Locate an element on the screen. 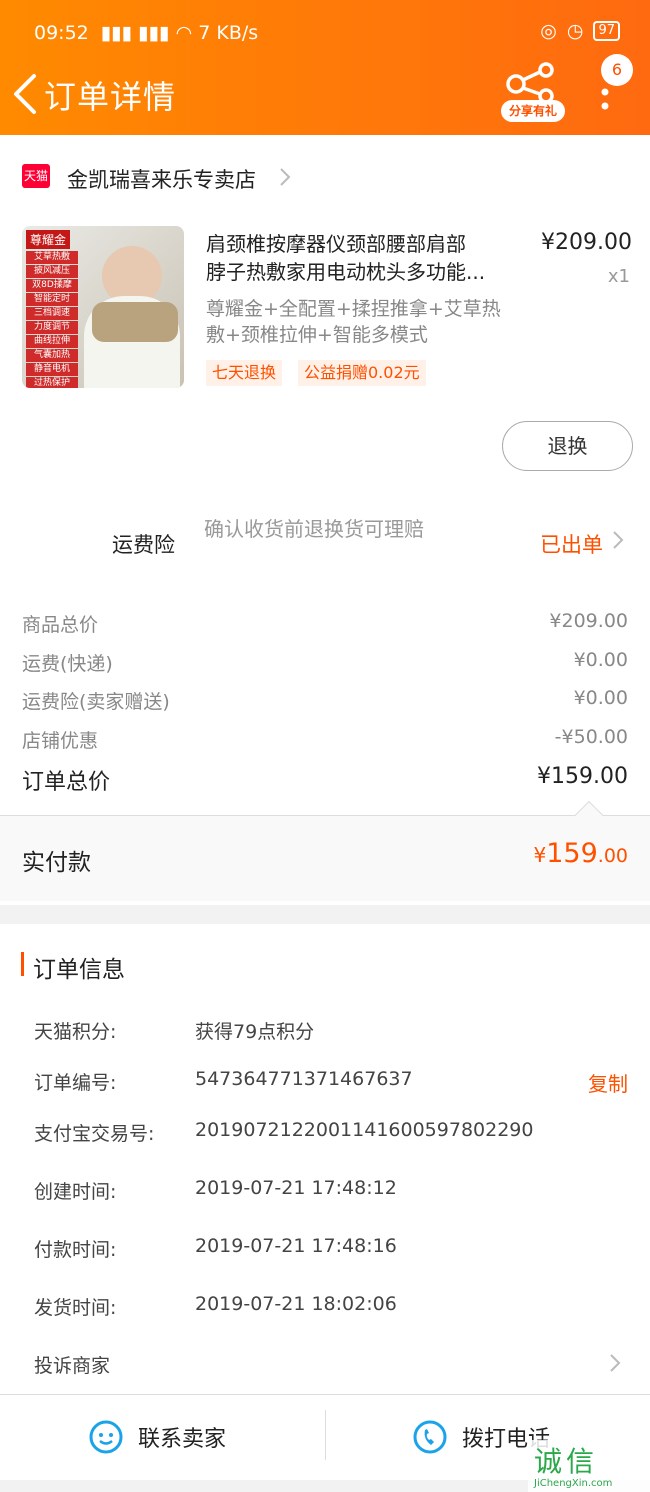 The height and width of the screenshot is (1492, 650). message-badge: 6 is located at coordinates (617, 70).